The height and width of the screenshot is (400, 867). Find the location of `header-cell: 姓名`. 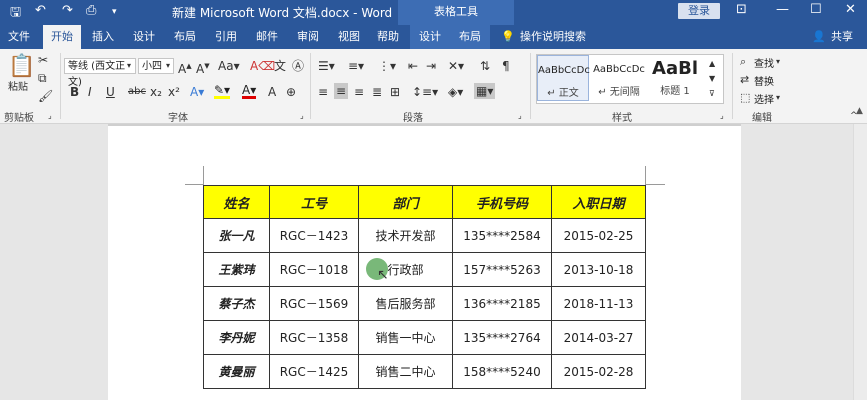

header-cell: 姓名 is located at coordinates (236, 202).